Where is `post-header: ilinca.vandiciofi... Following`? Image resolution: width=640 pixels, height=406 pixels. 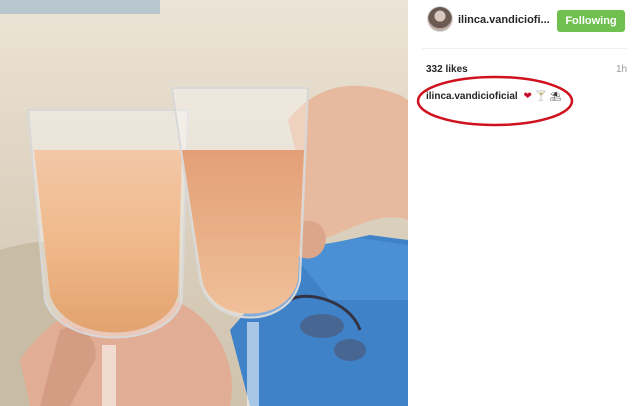 post-header: ilinca.vandiciofi... Following is located at coordinates (524, 24).